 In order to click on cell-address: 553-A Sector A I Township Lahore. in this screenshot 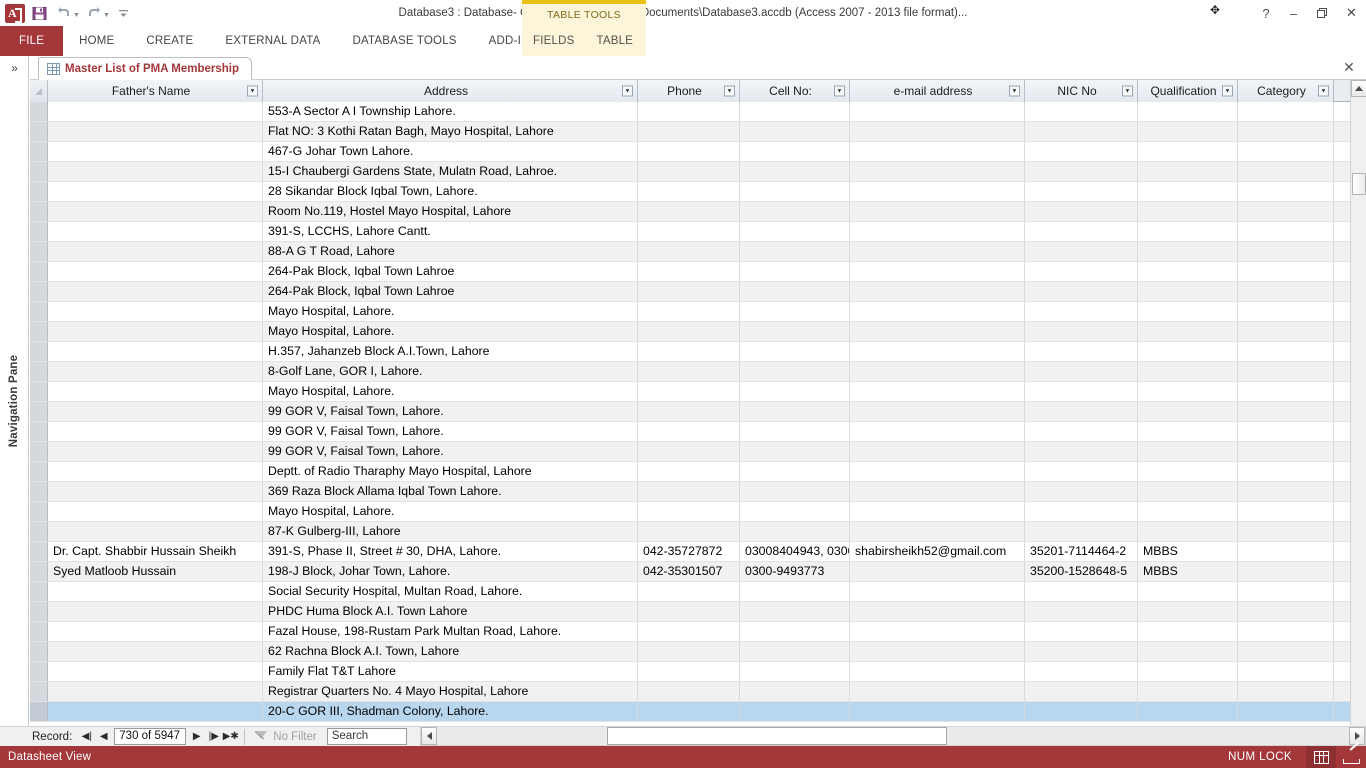, I will do `click(450, 111)`.